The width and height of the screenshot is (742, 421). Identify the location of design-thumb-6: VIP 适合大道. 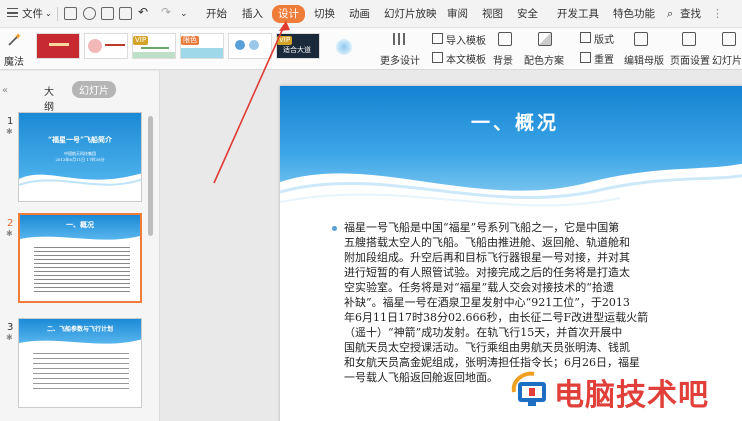
(298, 46).